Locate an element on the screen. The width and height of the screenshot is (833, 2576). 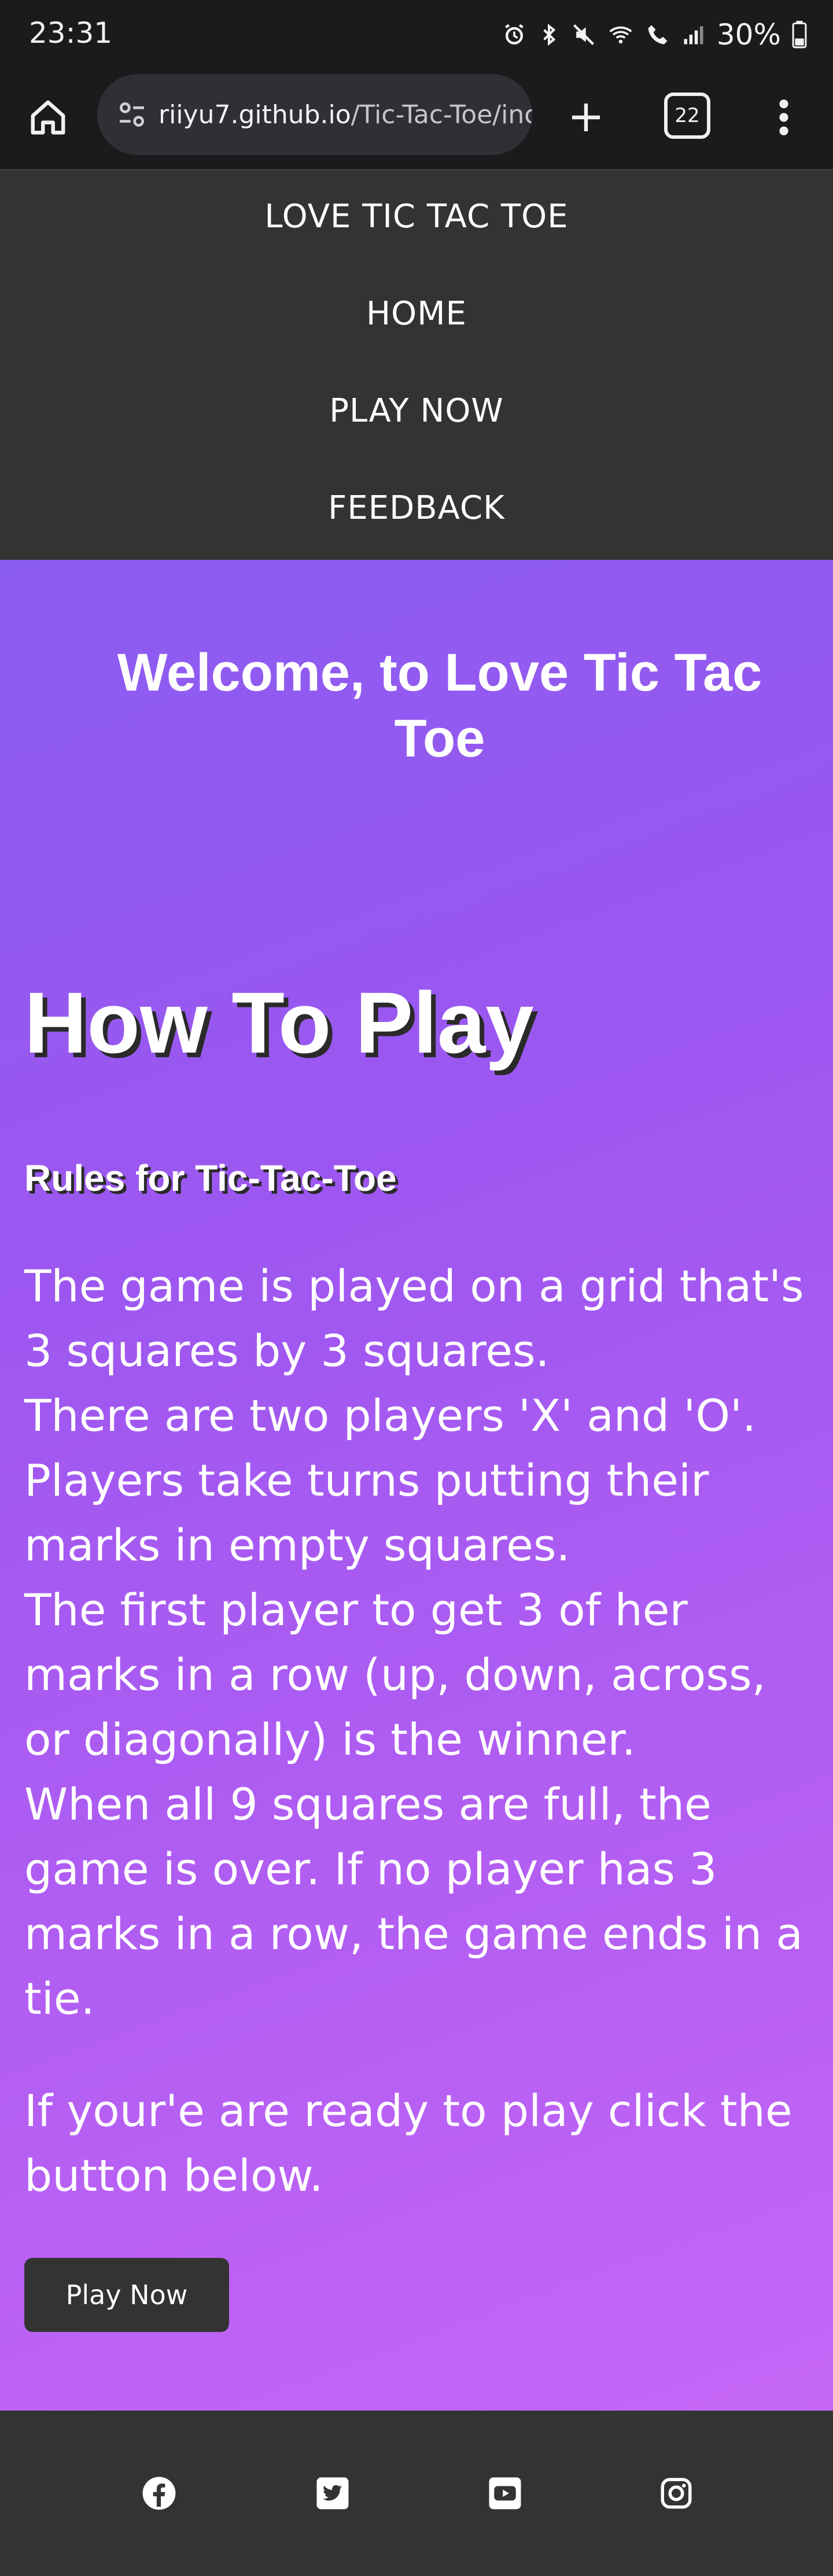
home-button is located at coordinates (48, 117).